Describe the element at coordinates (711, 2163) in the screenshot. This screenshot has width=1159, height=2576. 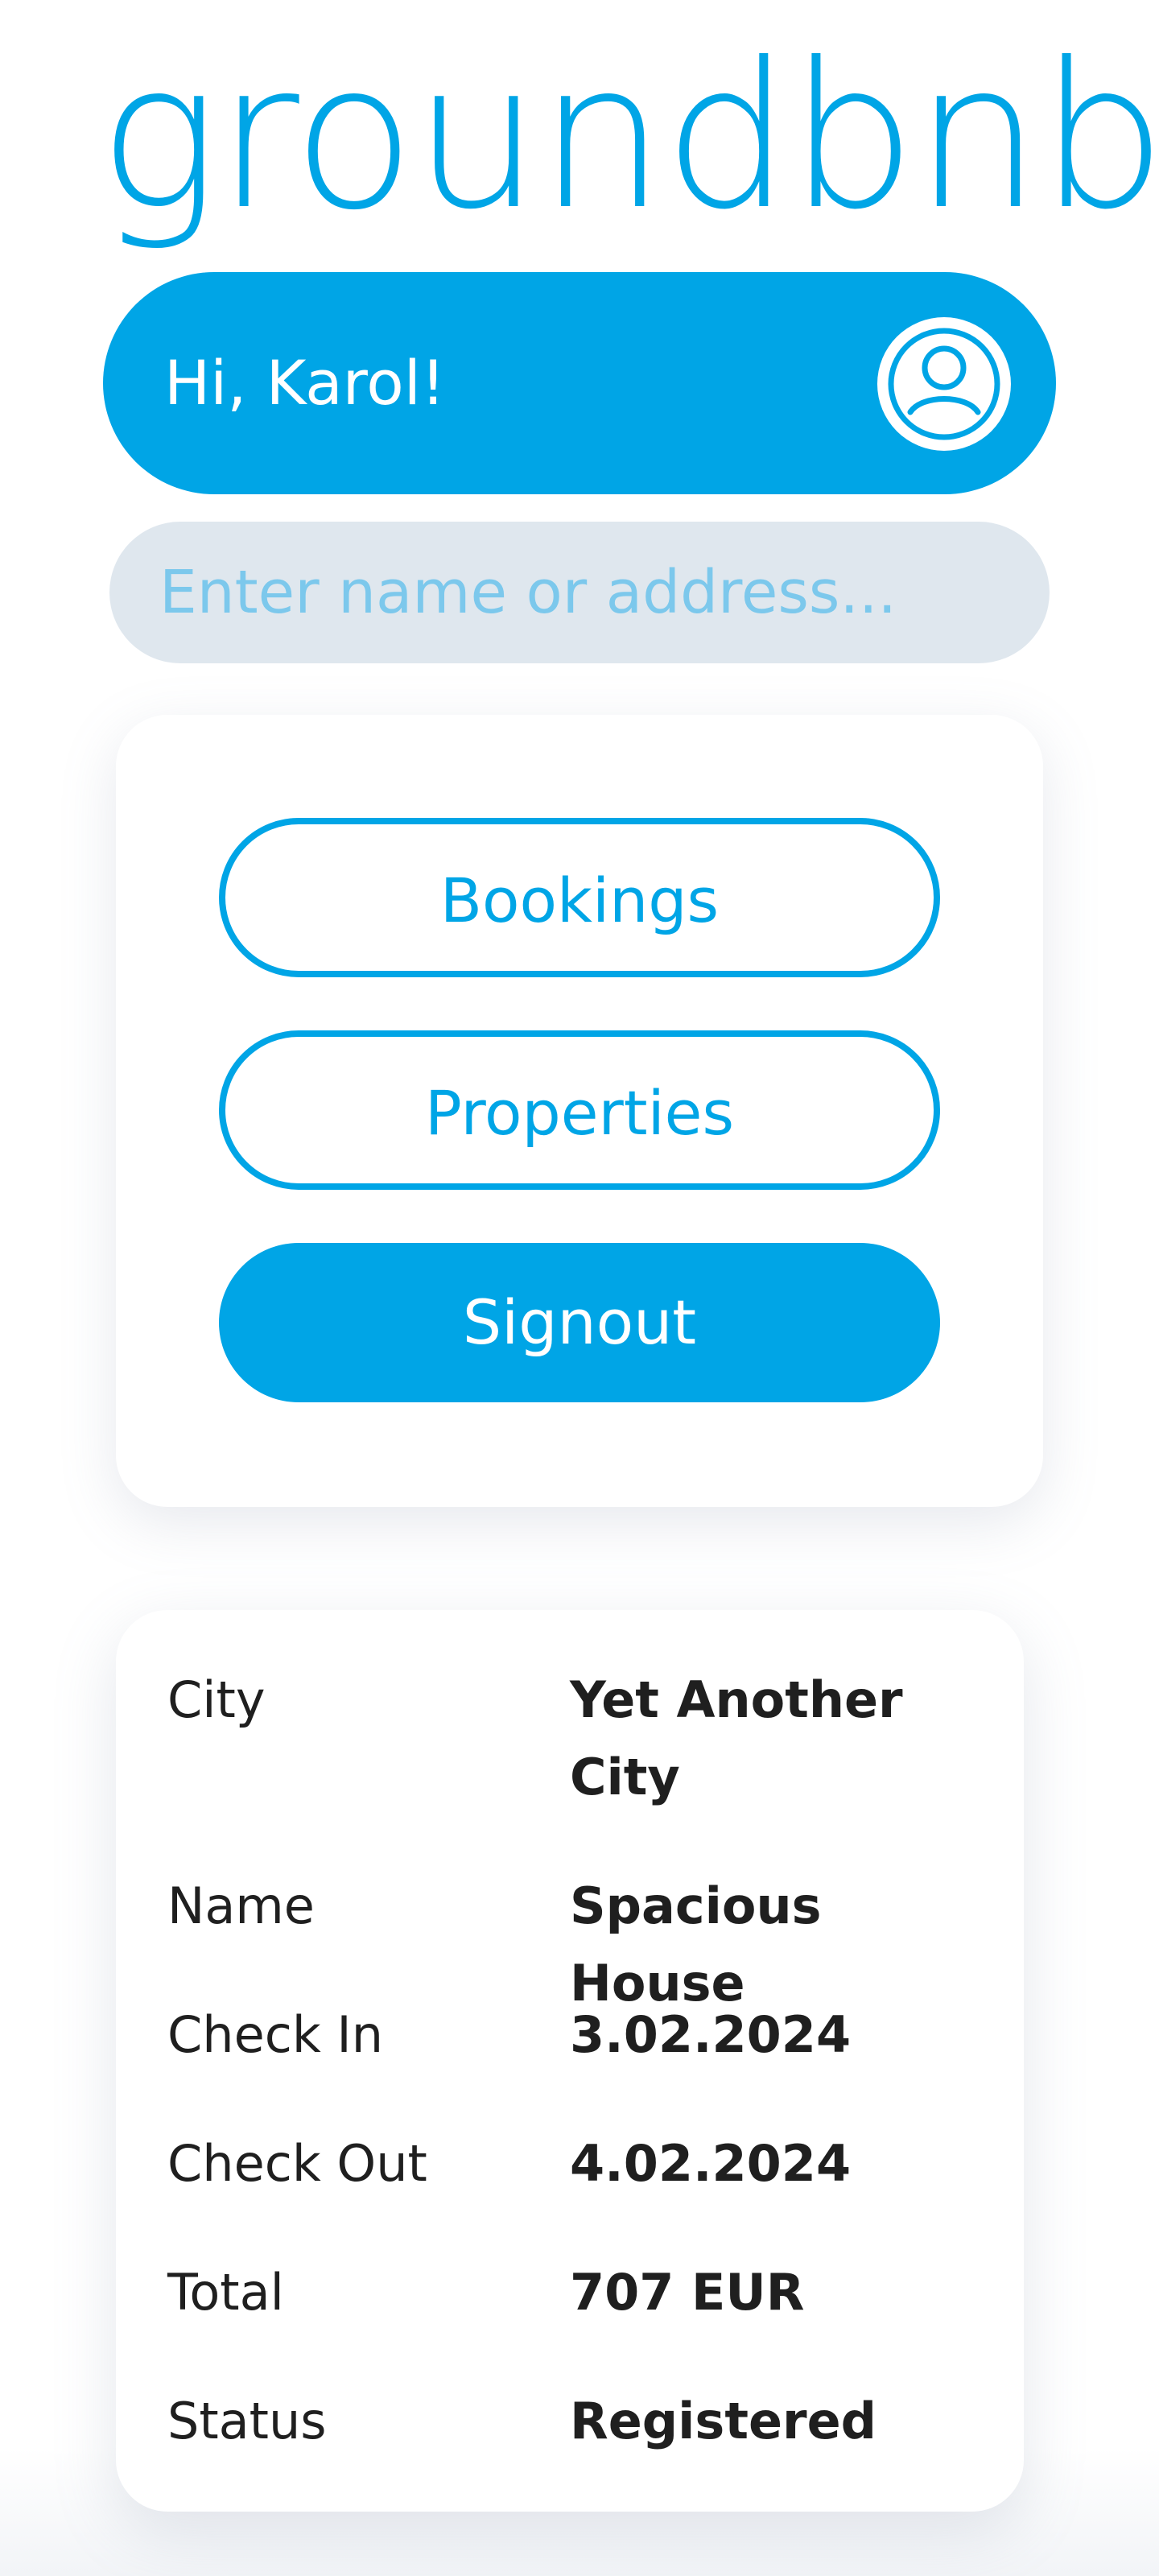
I see `check-out-value: 4.02.2024` at that location.